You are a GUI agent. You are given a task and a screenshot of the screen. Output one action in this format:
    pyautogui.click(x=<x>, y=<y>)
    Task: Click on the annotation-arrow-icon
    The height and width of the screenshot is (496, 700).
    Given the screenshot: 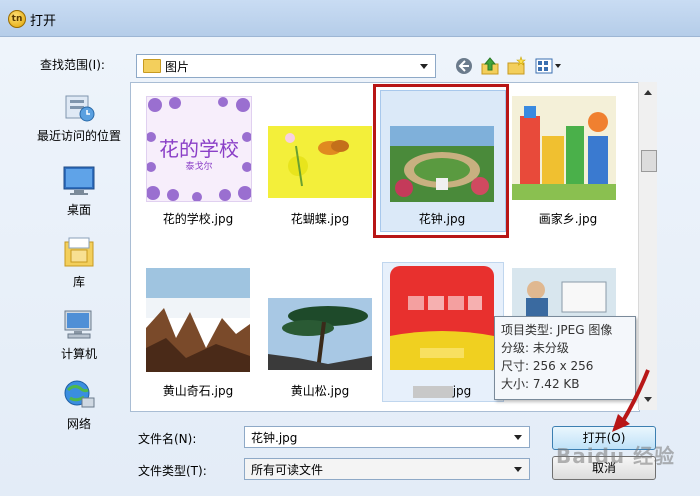 What is the action you would take?
    pyautogui.click(x=631, y=400)
    